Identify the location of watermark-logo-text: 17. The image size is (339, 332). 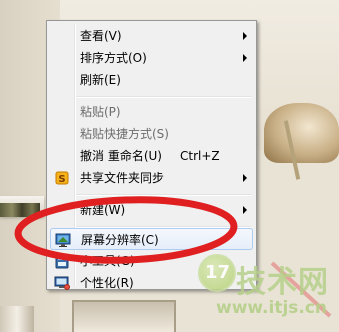
(218, 272).